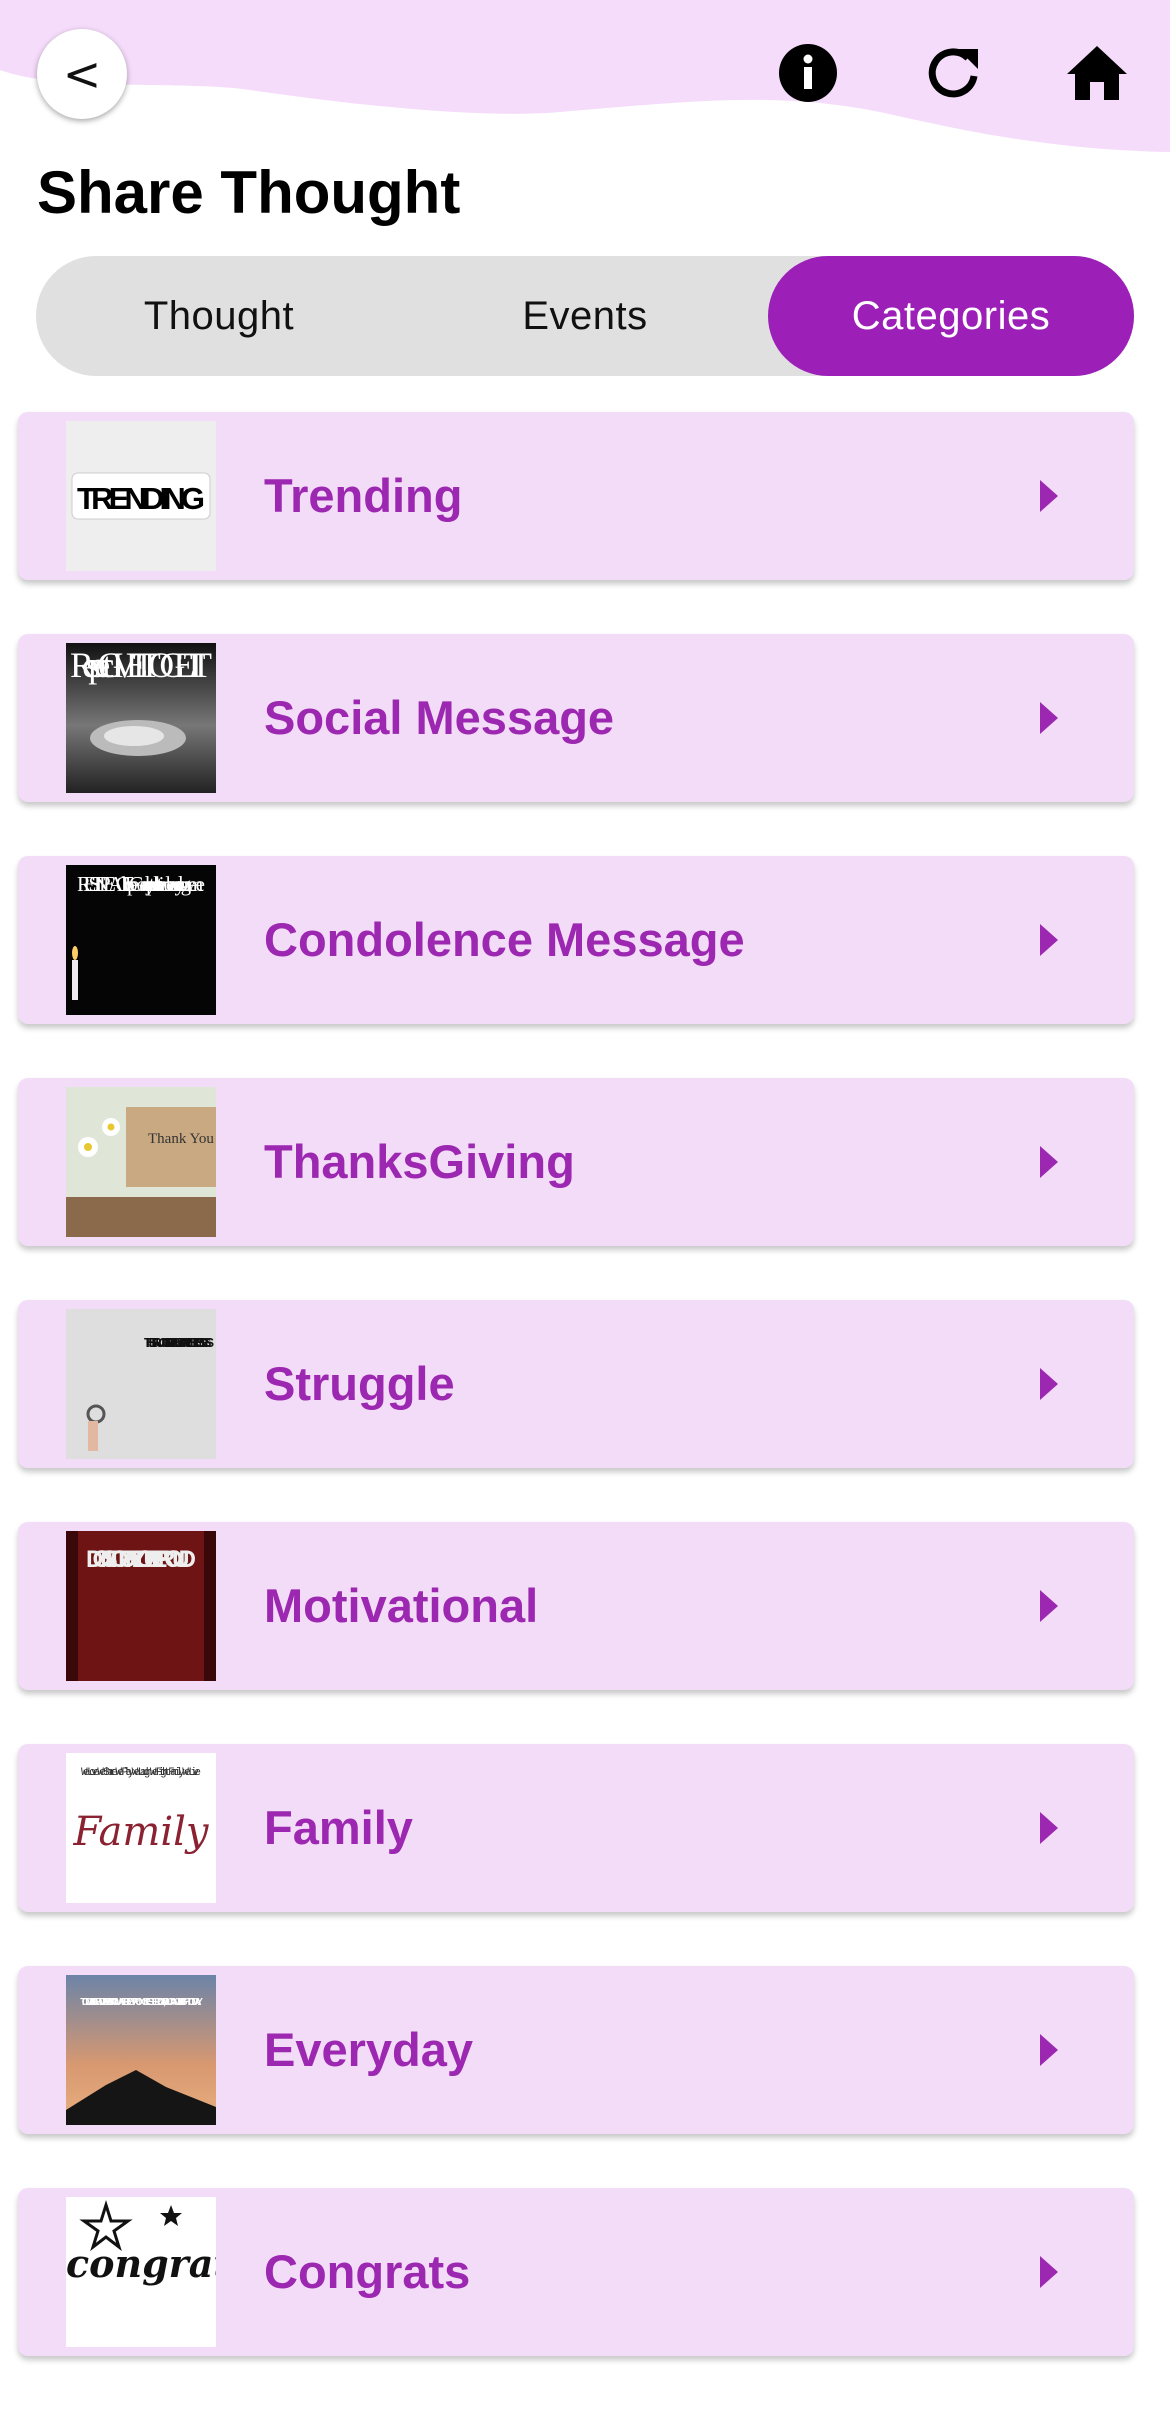 This screenshot has height=2410, width=1170. What do you see at coordinates (141, 665) in the screenshot?
I see `thumbnail-text: Respect GIVE IT TO GET IT` at bounding box center [141, 665].